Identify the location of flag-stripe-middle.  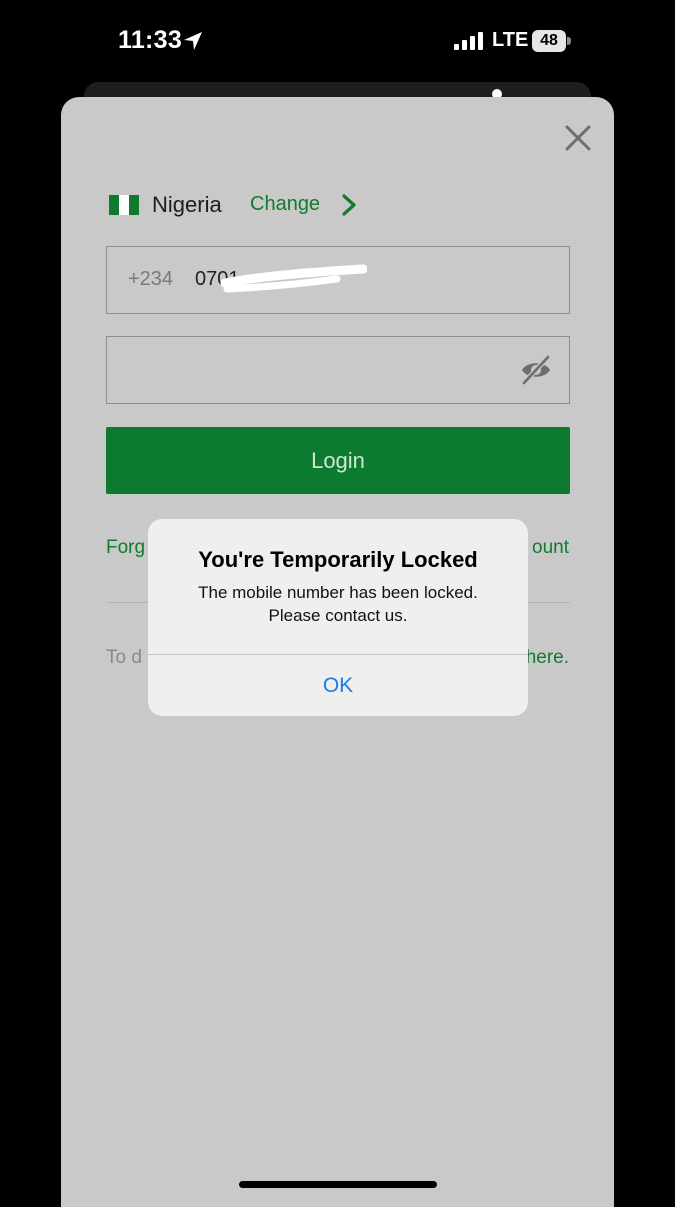
(124, 205).